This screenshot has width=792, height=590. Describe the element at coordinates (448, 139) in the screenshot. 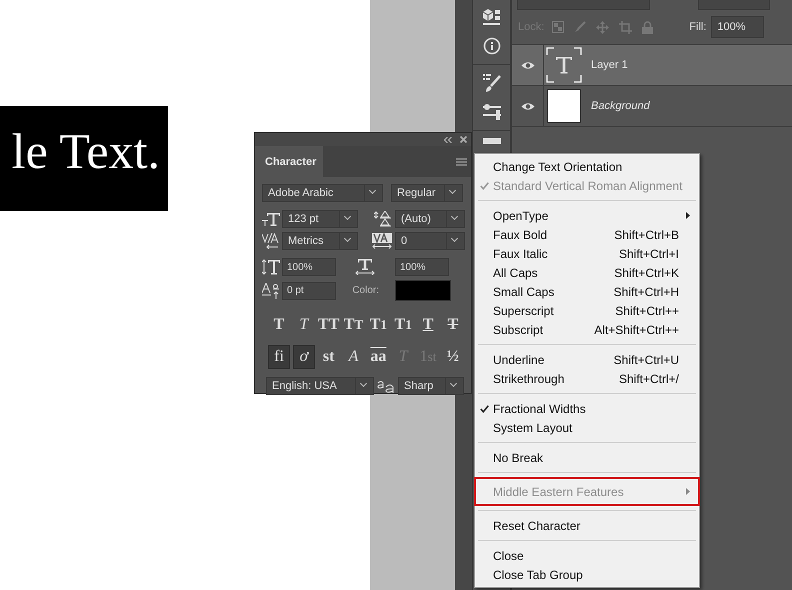

I see `collapse-icon` at that location.